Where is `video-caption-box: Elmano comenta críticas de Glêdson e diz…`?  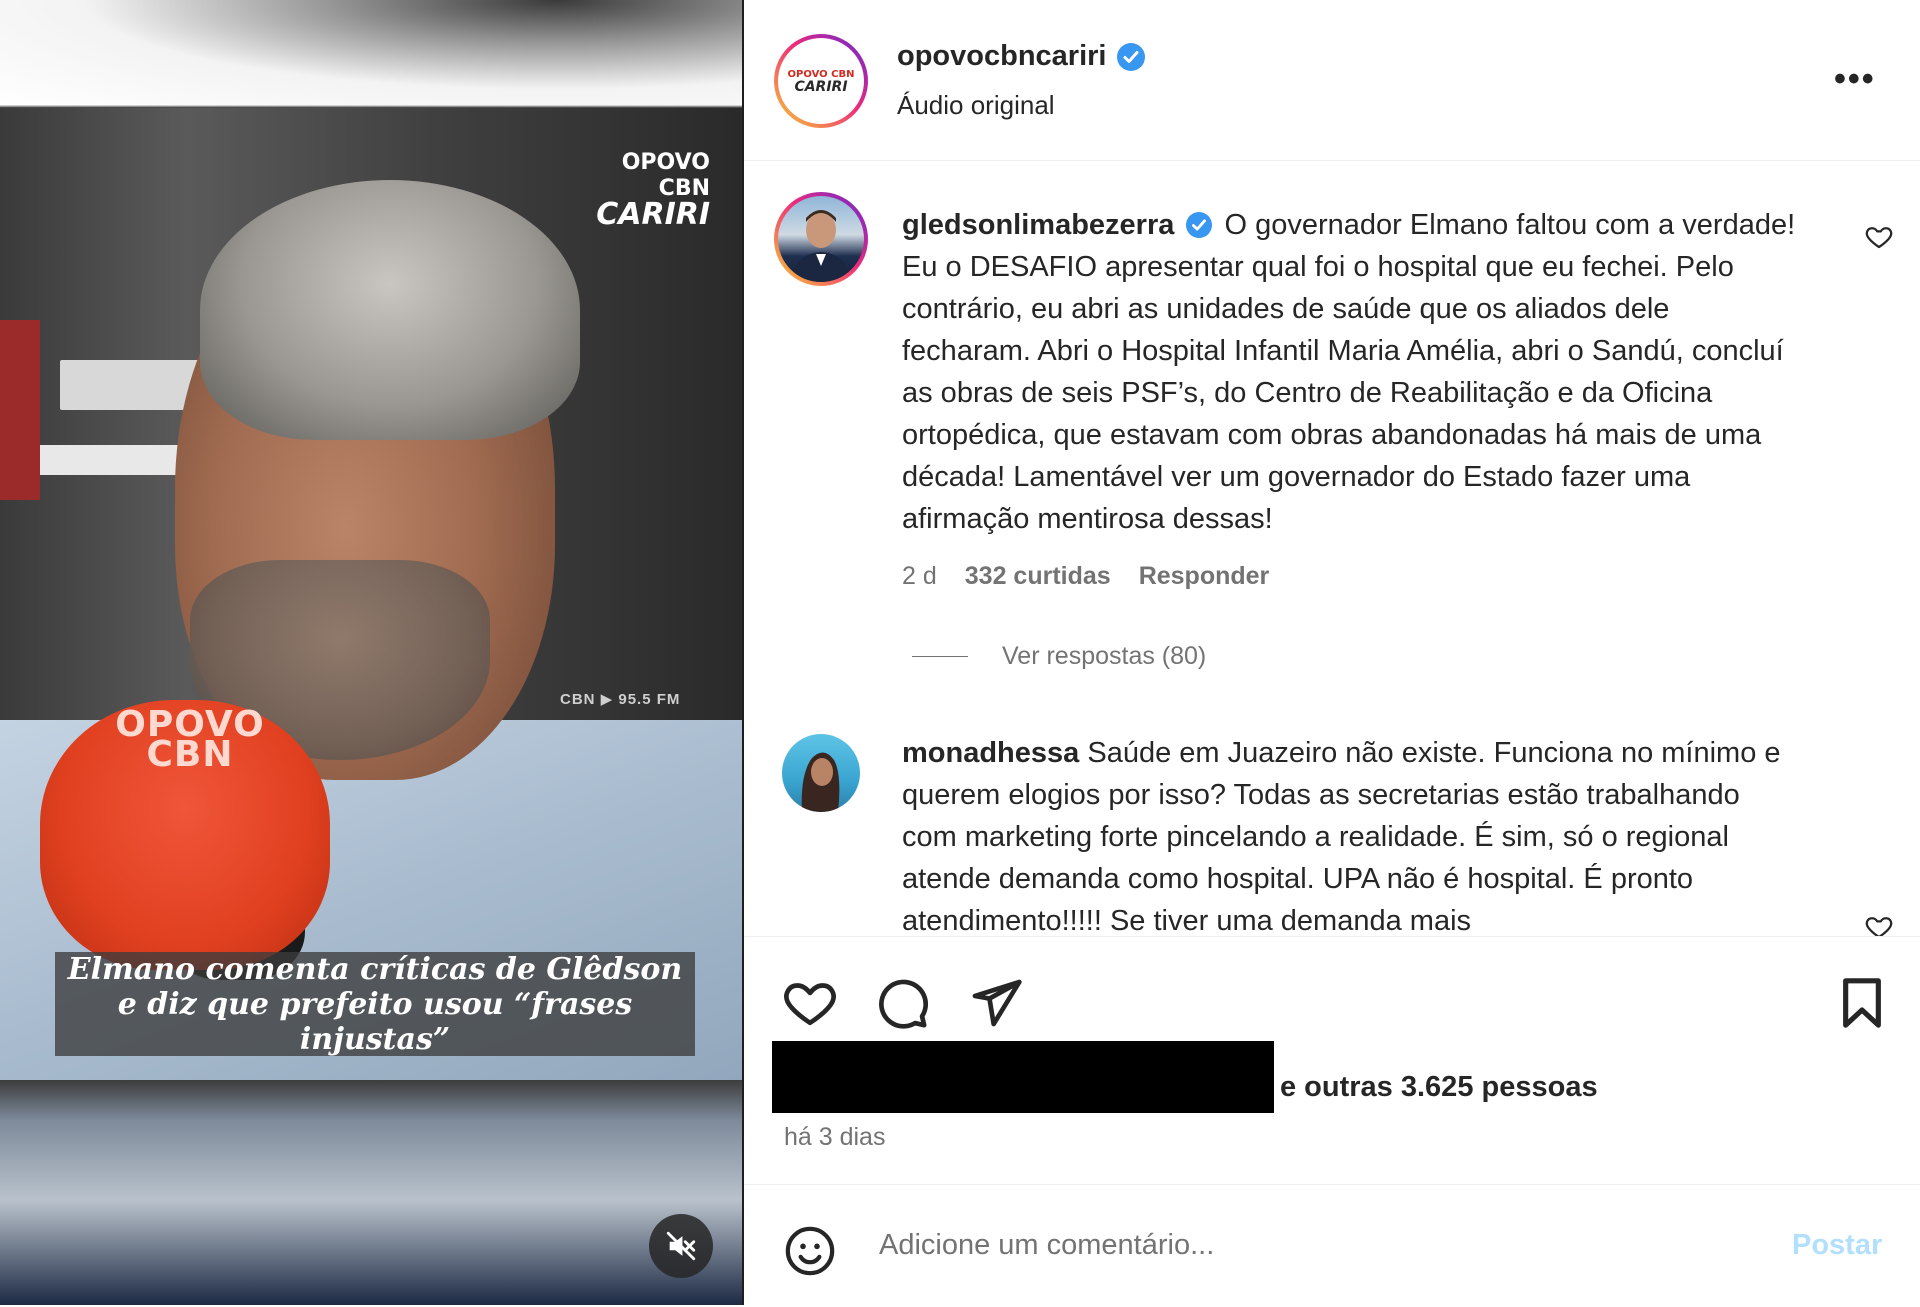 video-caption-box: Elmano comenta críticas de Glêdson e diz… is located at coordinates (375, 1004).